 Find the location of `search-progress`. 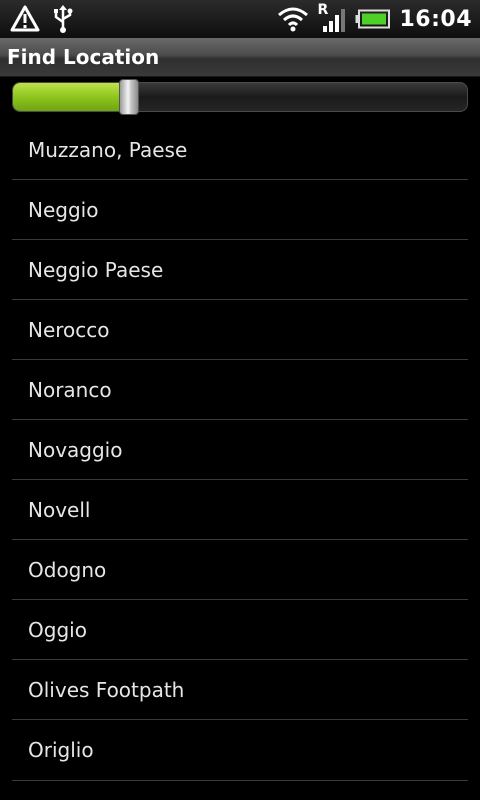

search-progress is located at coordinates (240, 97).